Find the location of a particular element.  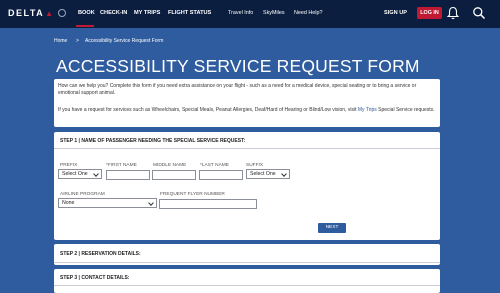

widget-logo-icon: ▲ is located at coordinates (50, 13).